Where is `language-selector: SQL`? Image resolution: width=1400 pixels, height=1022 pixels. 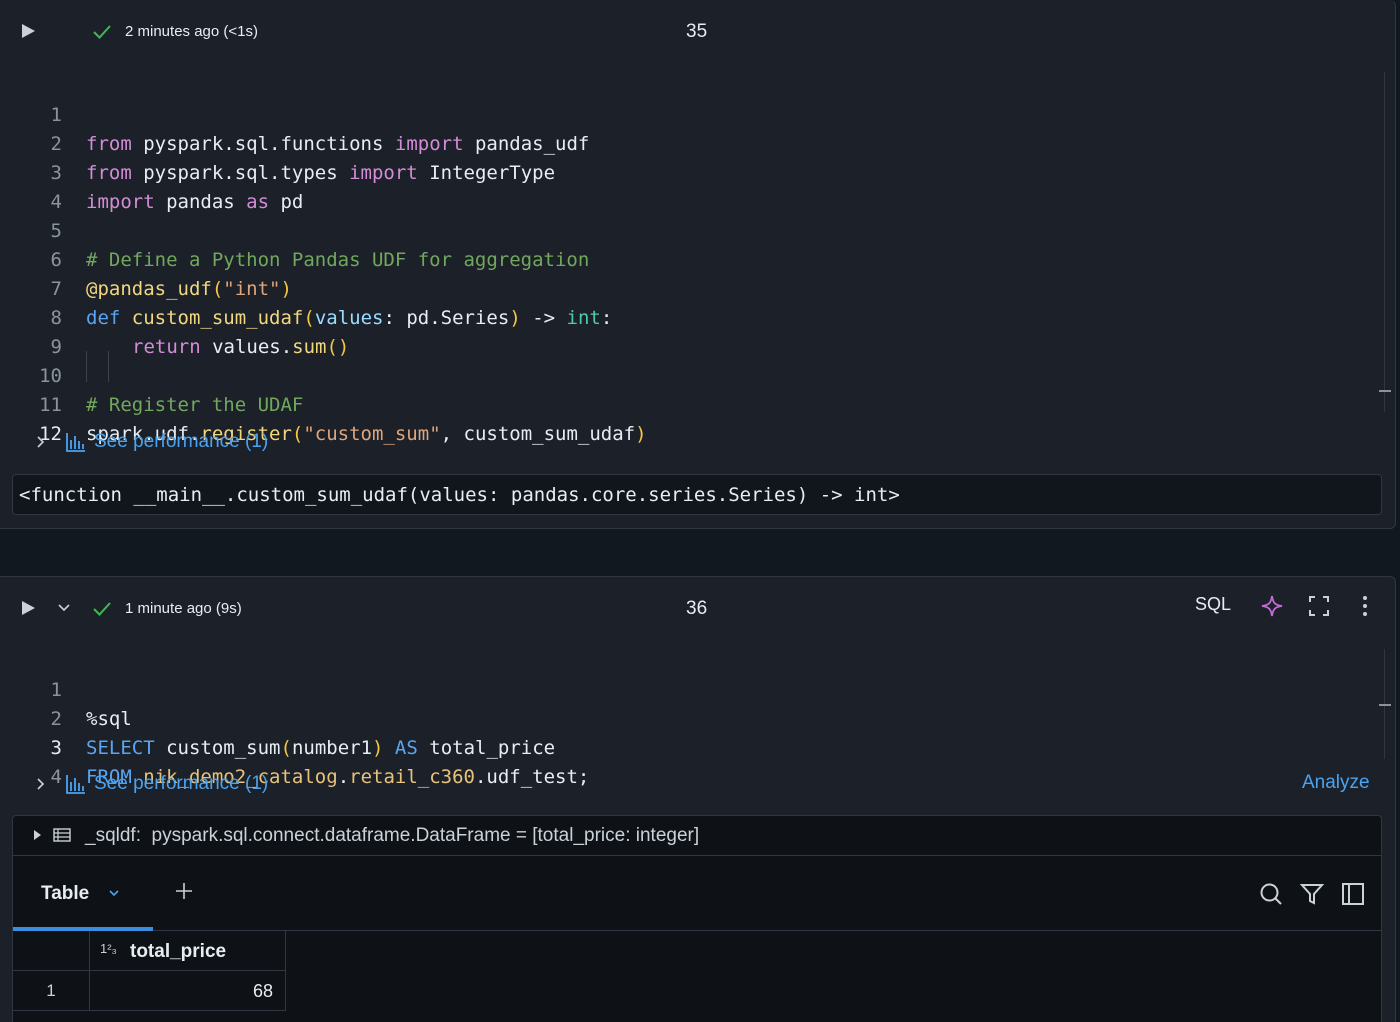 language-selector: SQL is located at coordinates (1213, 604).